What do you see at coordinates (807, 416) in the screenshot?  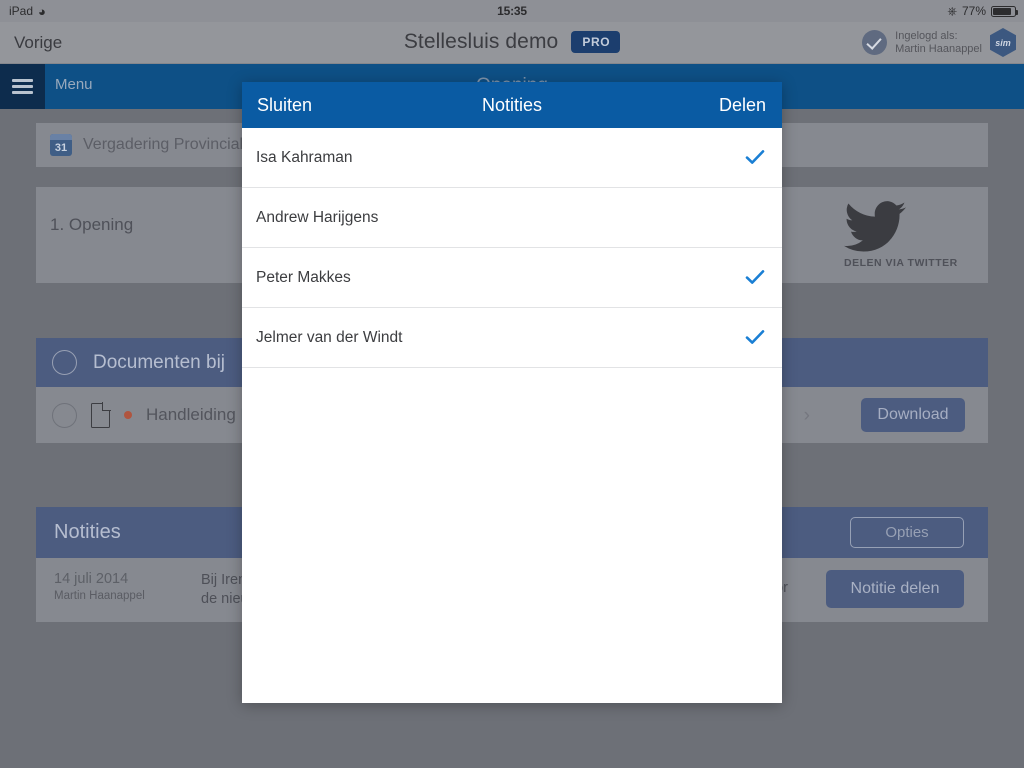 I see `chevron-right-icon: ›` at bounding box center [807, 416].